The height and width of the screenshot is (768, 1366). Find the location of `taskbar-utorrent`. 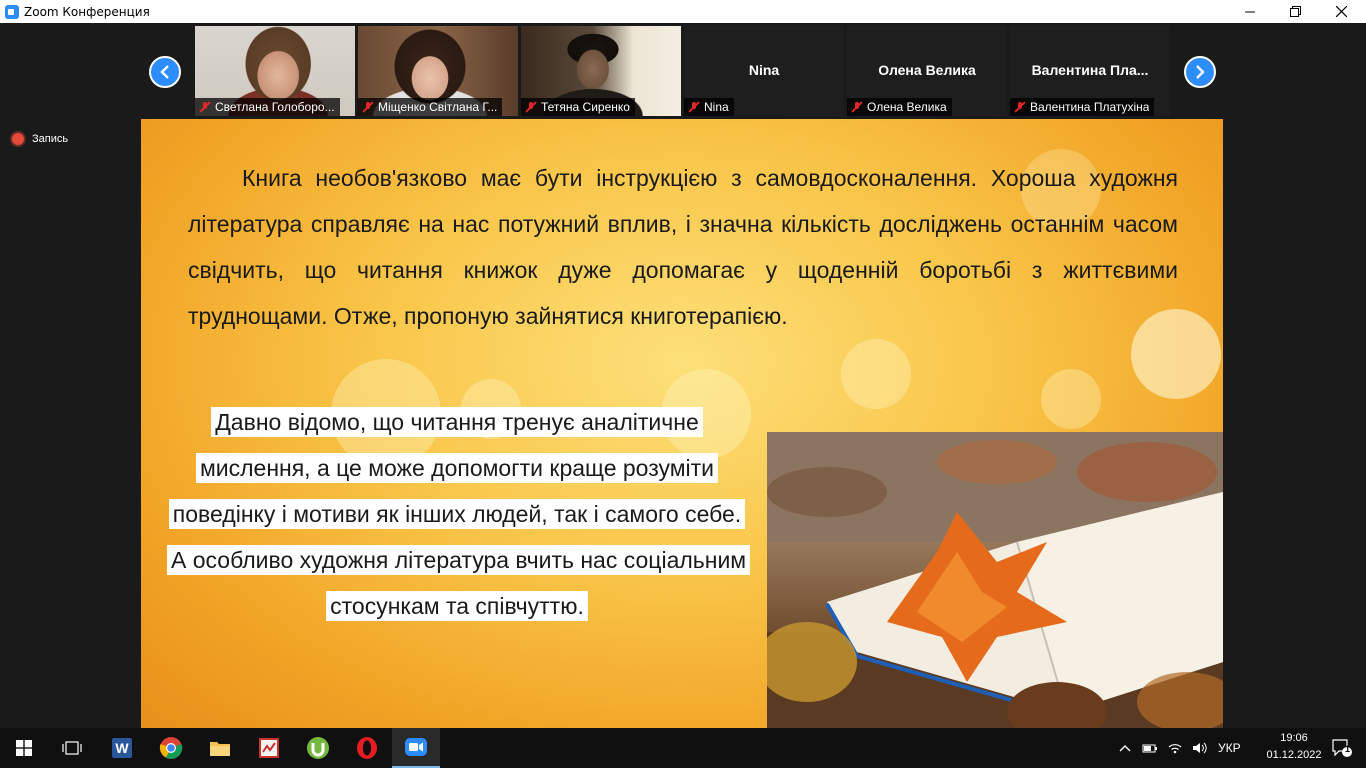

taskbar-utorrent is located at coordinates (318, 748).